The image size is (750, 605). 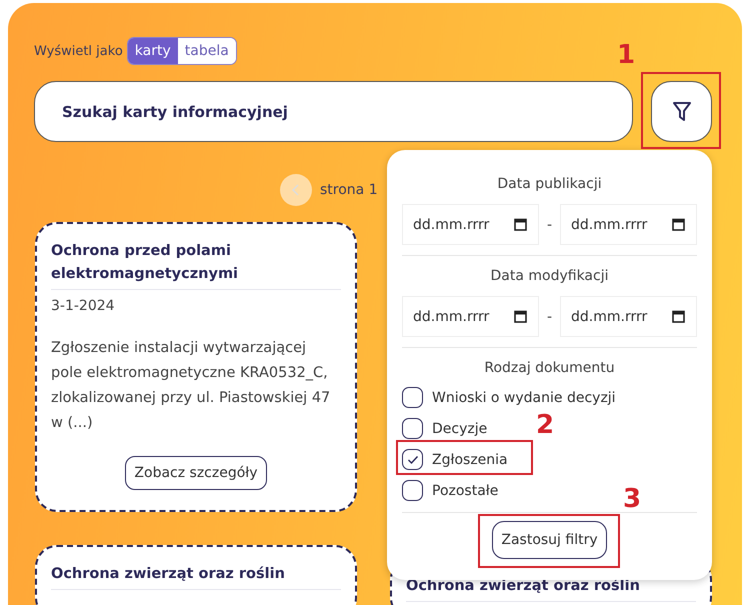 What do you see at coordinates (83, 306) in the screenshot?
I see `card-date: 3-1-2024` at bounding box center [83, 306].